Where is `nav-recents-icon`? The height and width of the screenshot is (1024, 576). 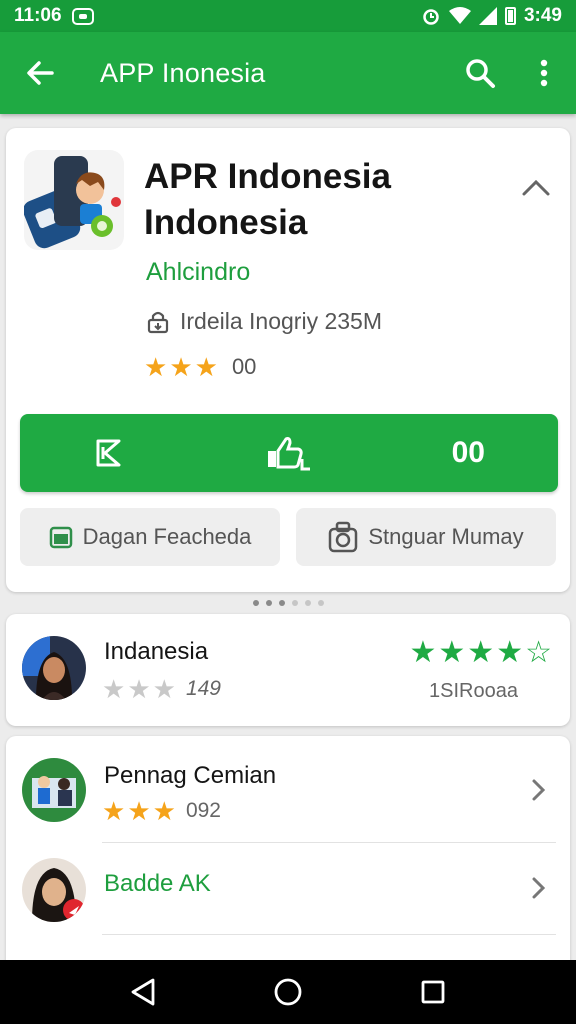
nav-recents-icon is located at coordinates (433, 992).